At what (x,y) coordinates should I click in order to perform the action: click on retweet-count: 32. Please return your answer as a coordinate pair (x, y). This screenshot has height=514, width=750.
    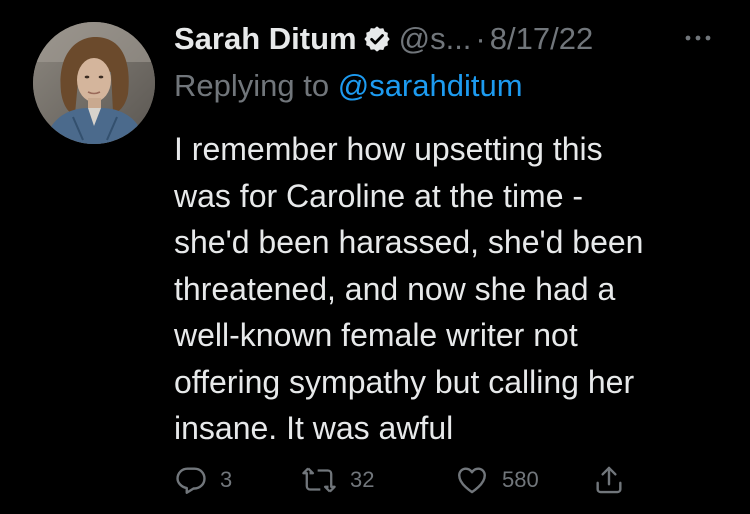
    Looking at the image, I should click on (362, 479).